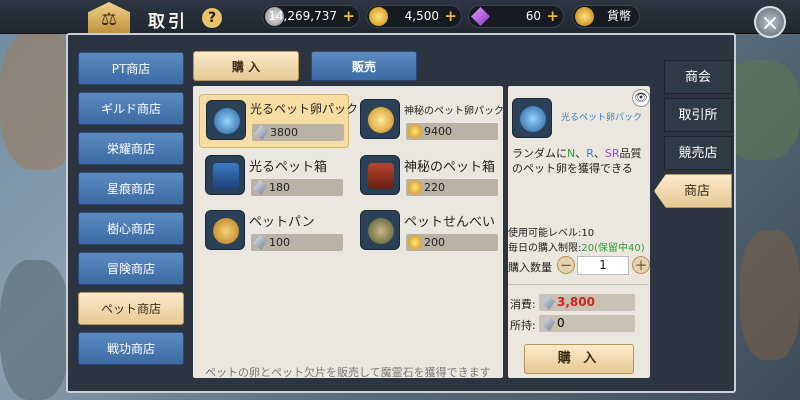  Describe the element at coordinates (429, 232) in the screenshot. I see `item-pet-cracker: ペットせんべい 200` at that location.